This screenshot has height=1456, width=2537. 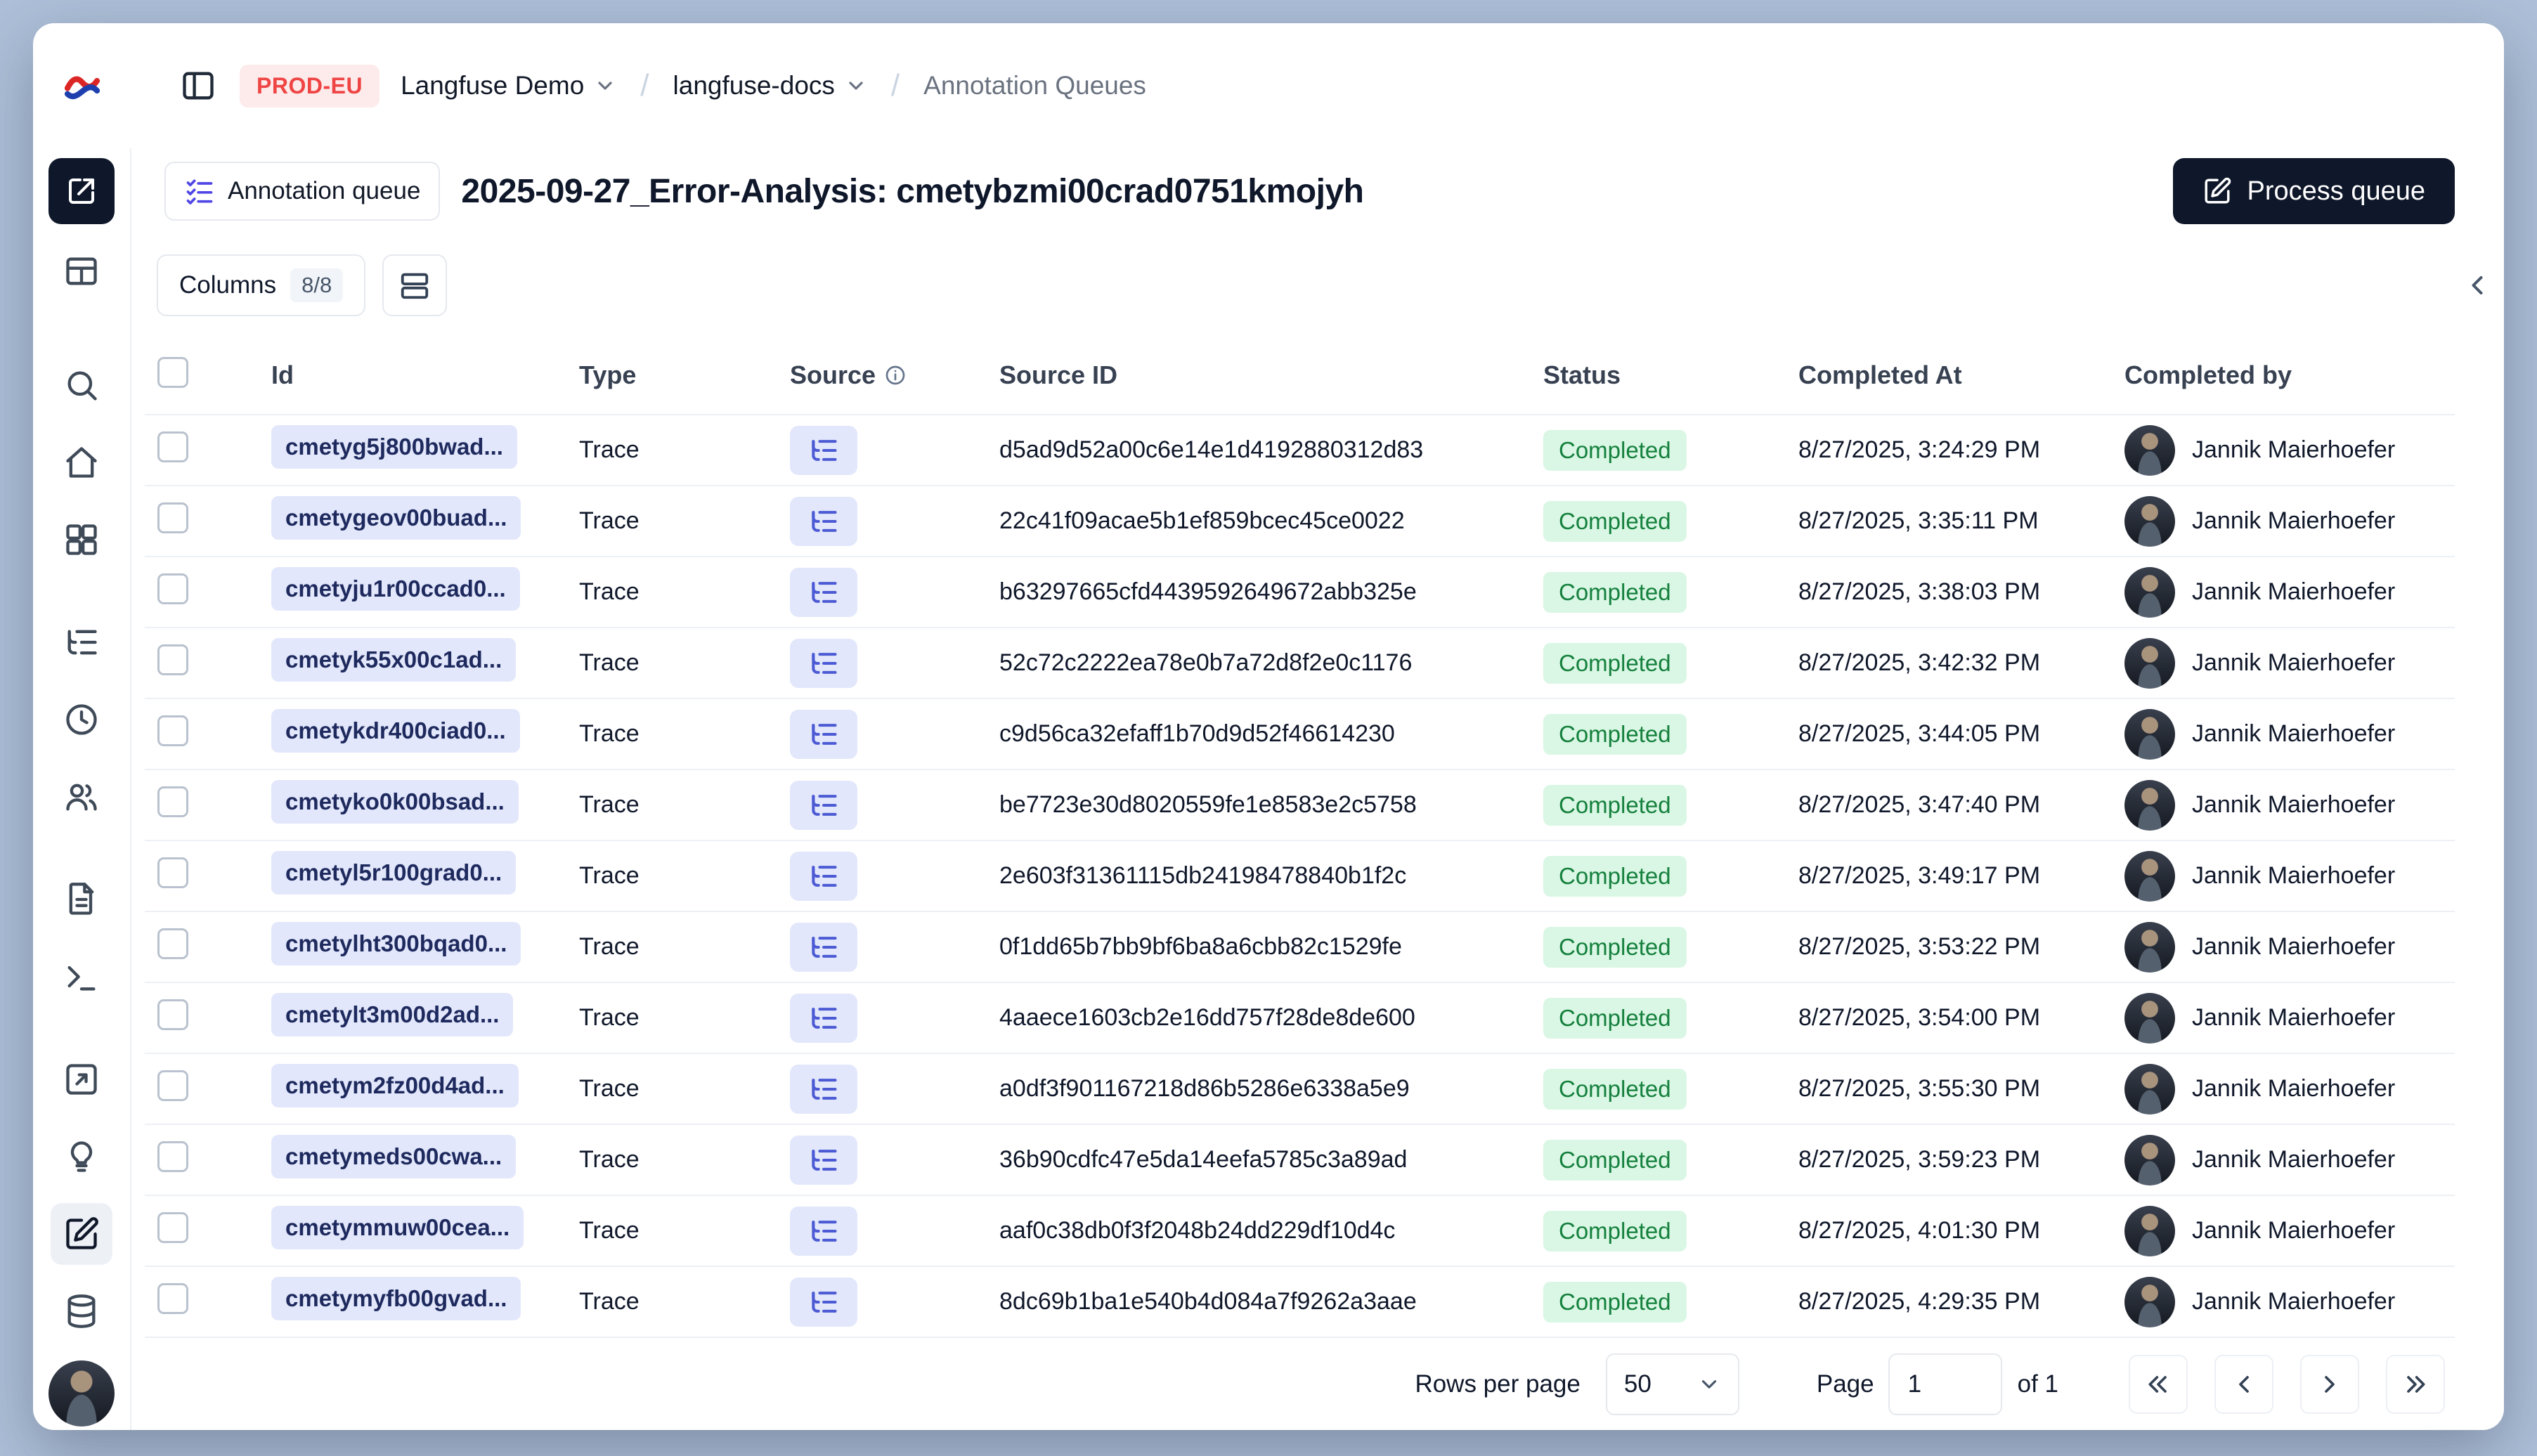 What do you see at coordinates (81, 540) in the screenshot?
I see `dashboards-icon` at bounding box center [81, 540].